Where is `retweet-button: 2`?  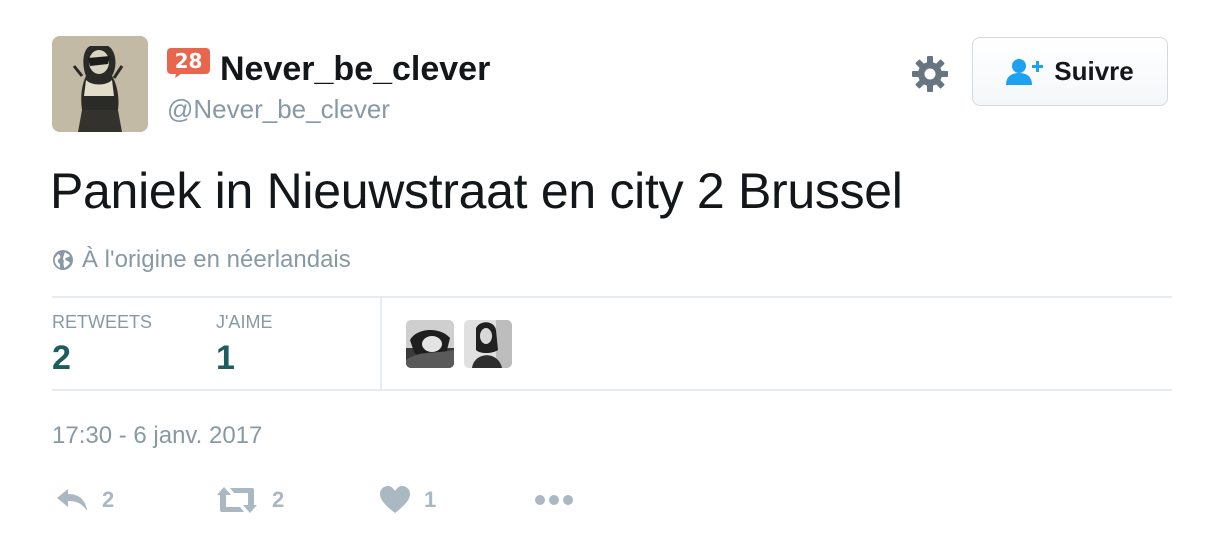 retweet-button: 2 is located at coordinates (250, 500).